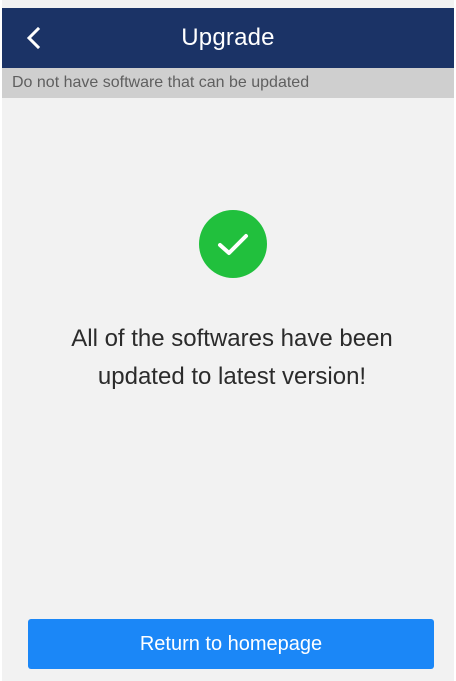  I want to click on page-title: Upgrade, so click(228, 37).